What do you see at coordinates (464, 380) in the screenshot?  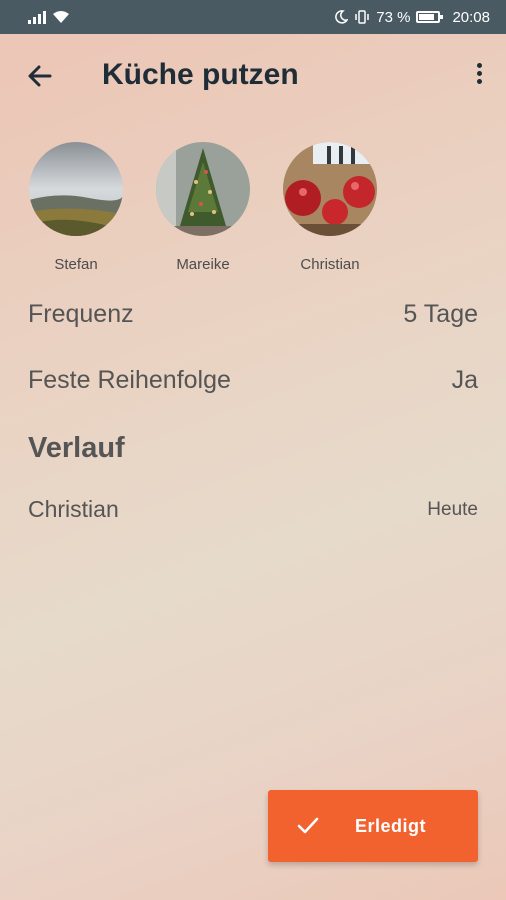 I see `fixed-order-value: Ja` at bounding box center [464, 380].